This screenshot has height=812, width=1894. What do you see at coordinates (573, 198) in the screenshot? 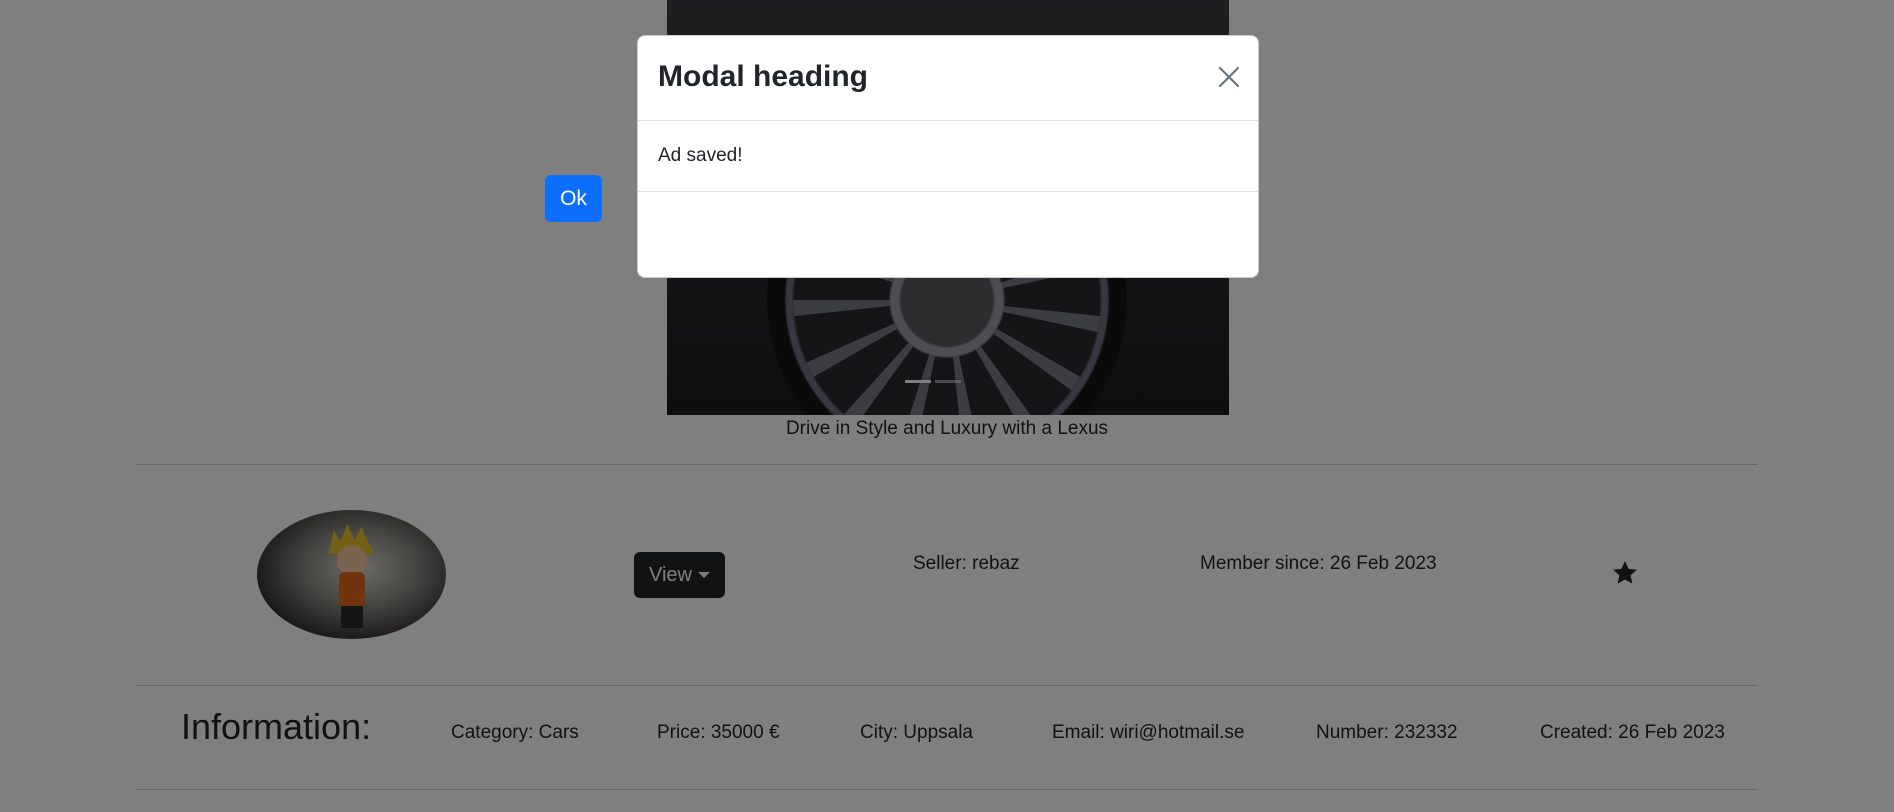
I see `ok-button: Ok` at bounding box center [573, 198].